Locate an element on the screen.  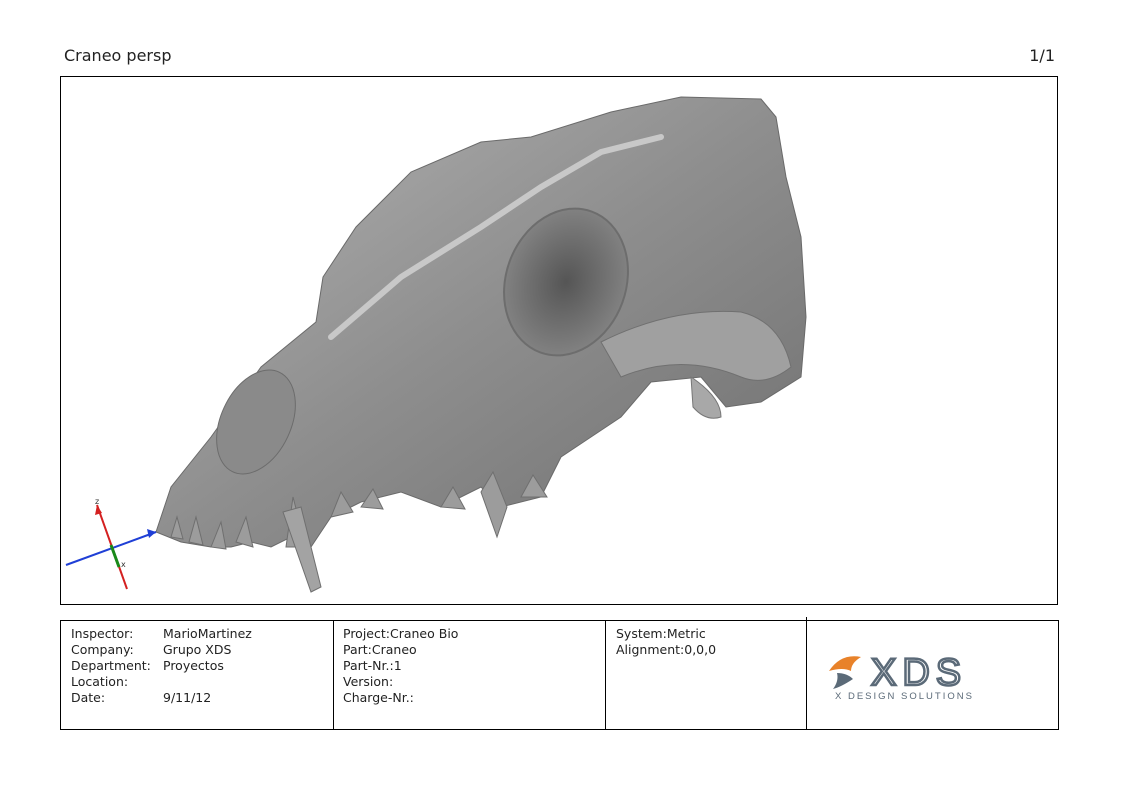
inspector-value: MarioMartinez is located at coordinates (207, 633).